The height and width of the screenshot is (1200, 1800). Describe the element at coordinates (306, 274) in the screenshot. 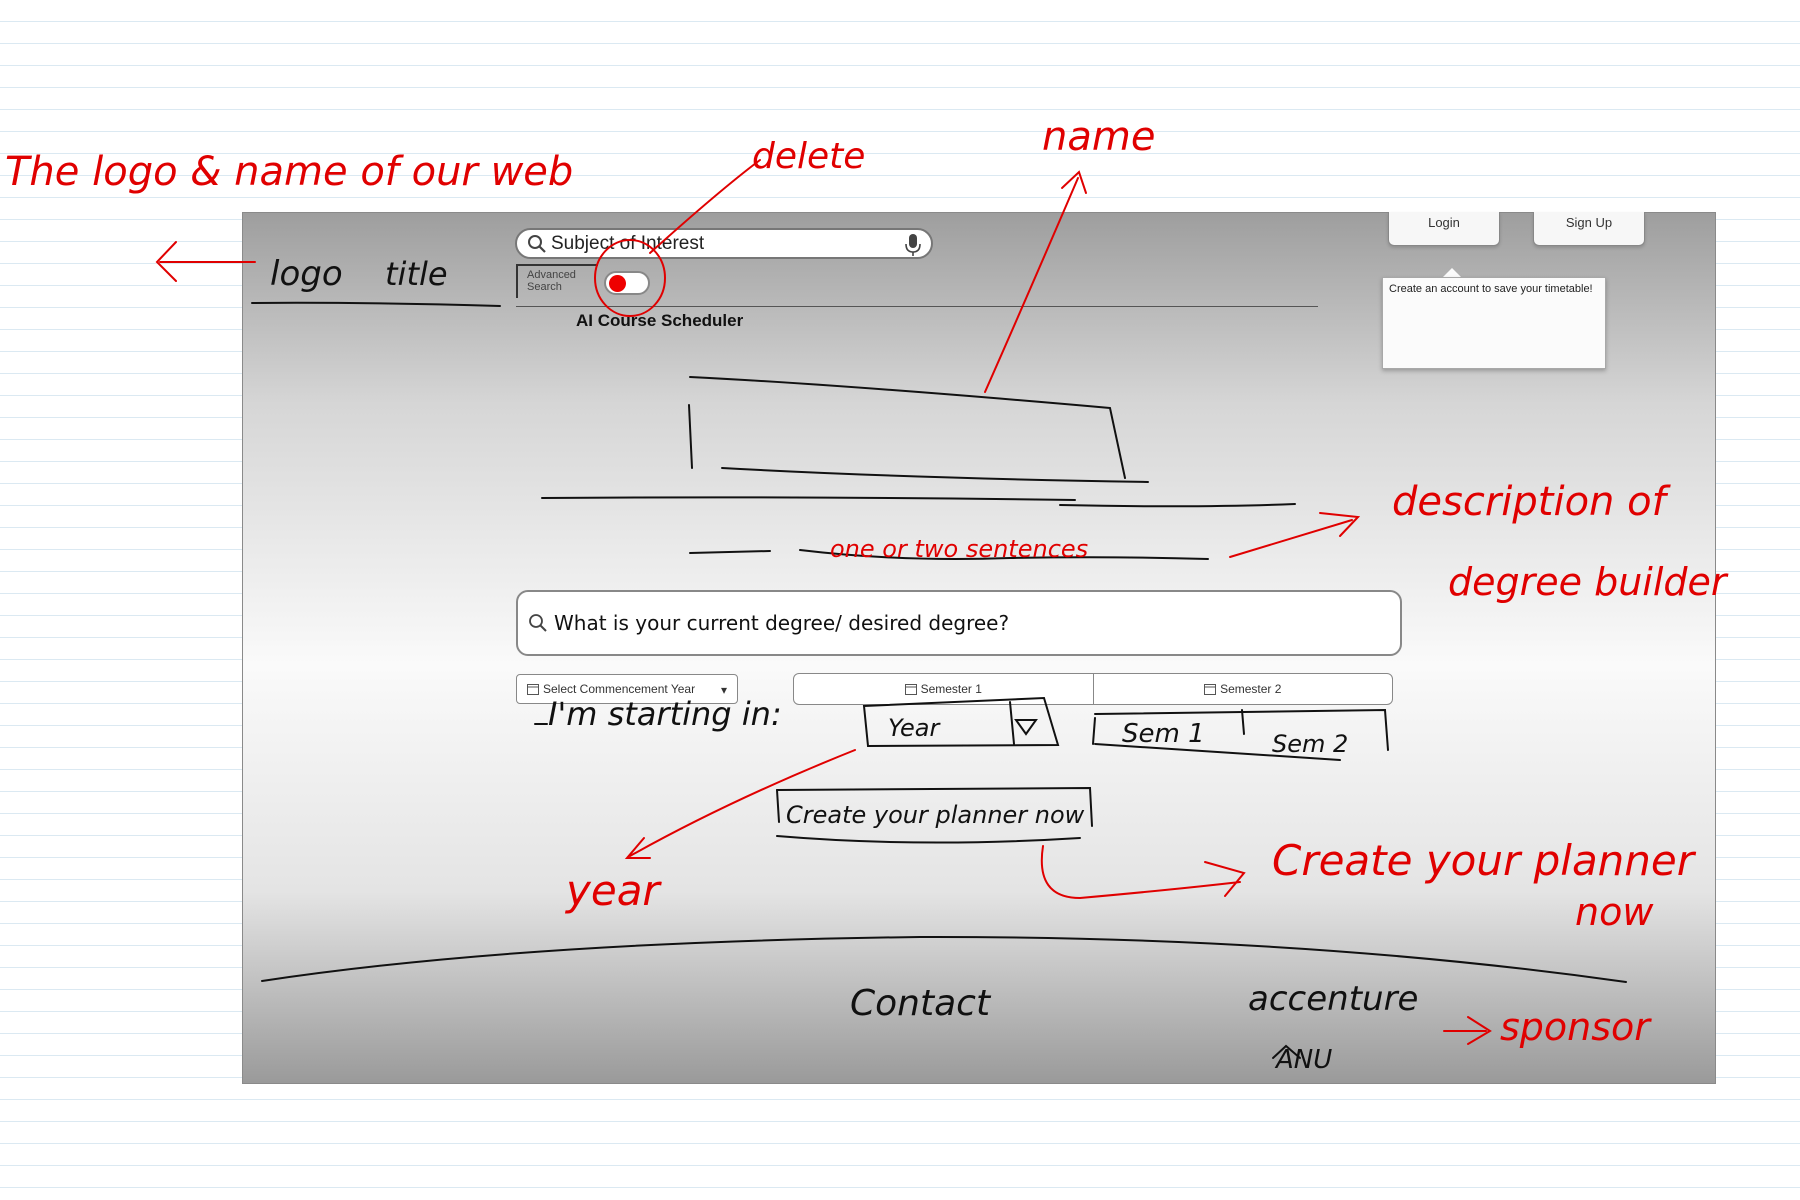

I see `logo-text: logo` at that location.